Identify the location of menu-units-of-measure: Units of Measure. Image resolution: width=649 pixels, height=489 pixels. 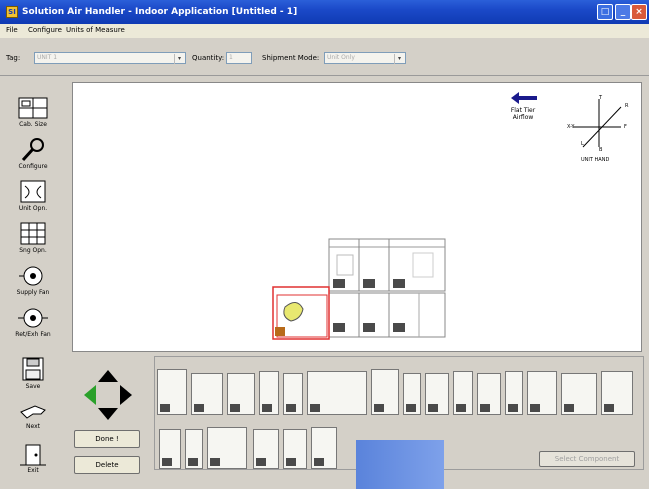
(95, 30).